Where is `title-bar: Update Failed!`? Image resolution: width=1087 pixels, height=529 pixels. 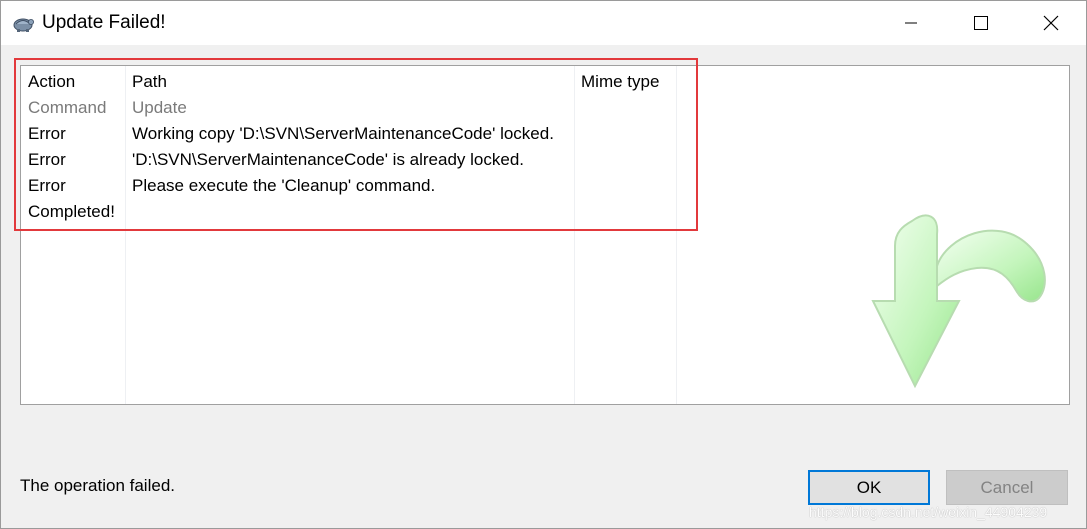
title-bar: Update Failed! is located at coordinates (543, 23).